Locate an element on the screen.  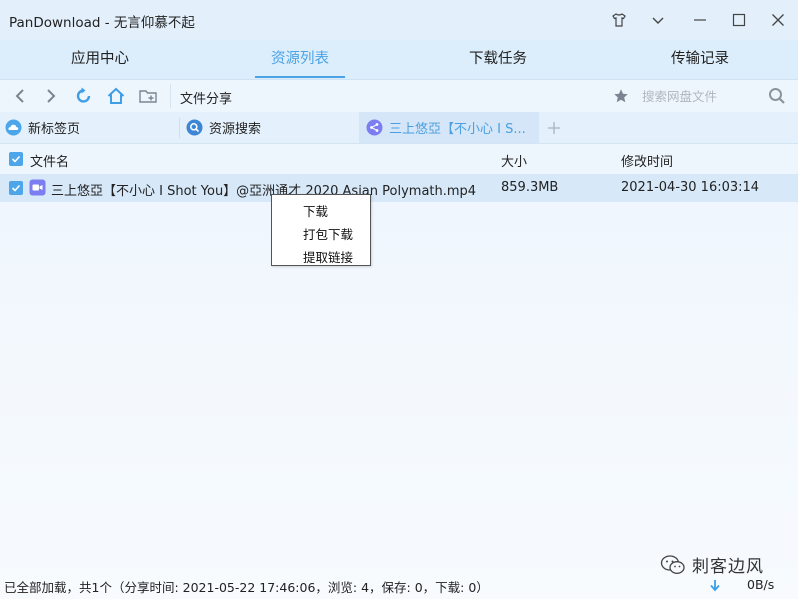
file-size: 859.3MB is located at coordinates (530, 187).